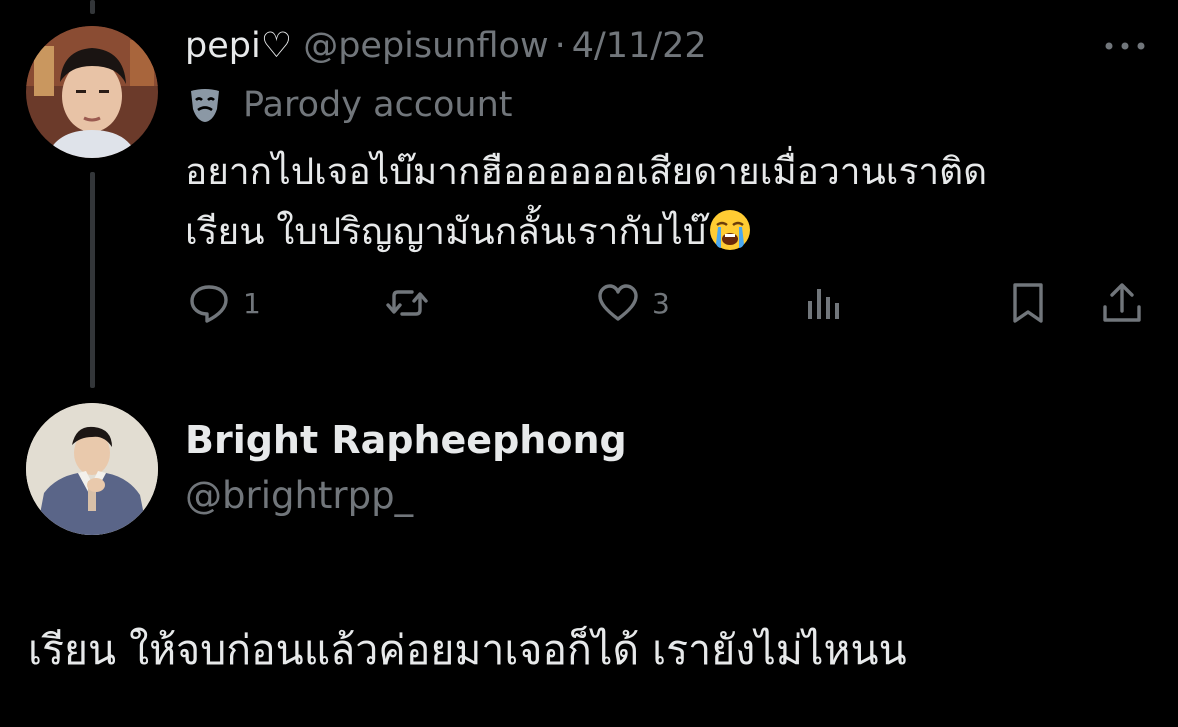 The image size is (1178, 727). I want to click on like-count: 3, so click(661, 303).